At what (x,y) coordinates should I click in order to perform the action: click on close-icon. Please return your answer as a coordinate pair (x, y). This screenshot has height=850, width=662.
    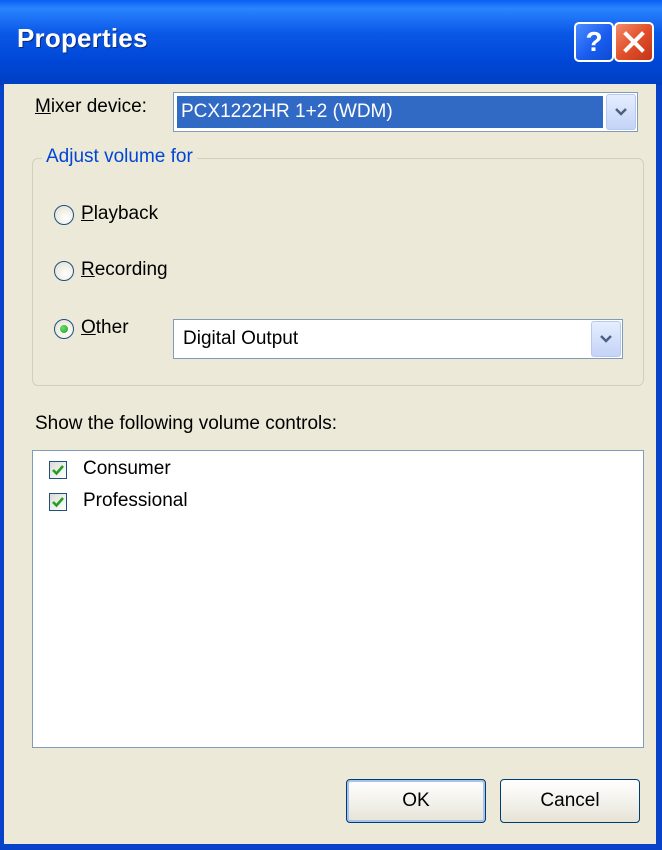
    Looking at the image, I should click on (634, 42).